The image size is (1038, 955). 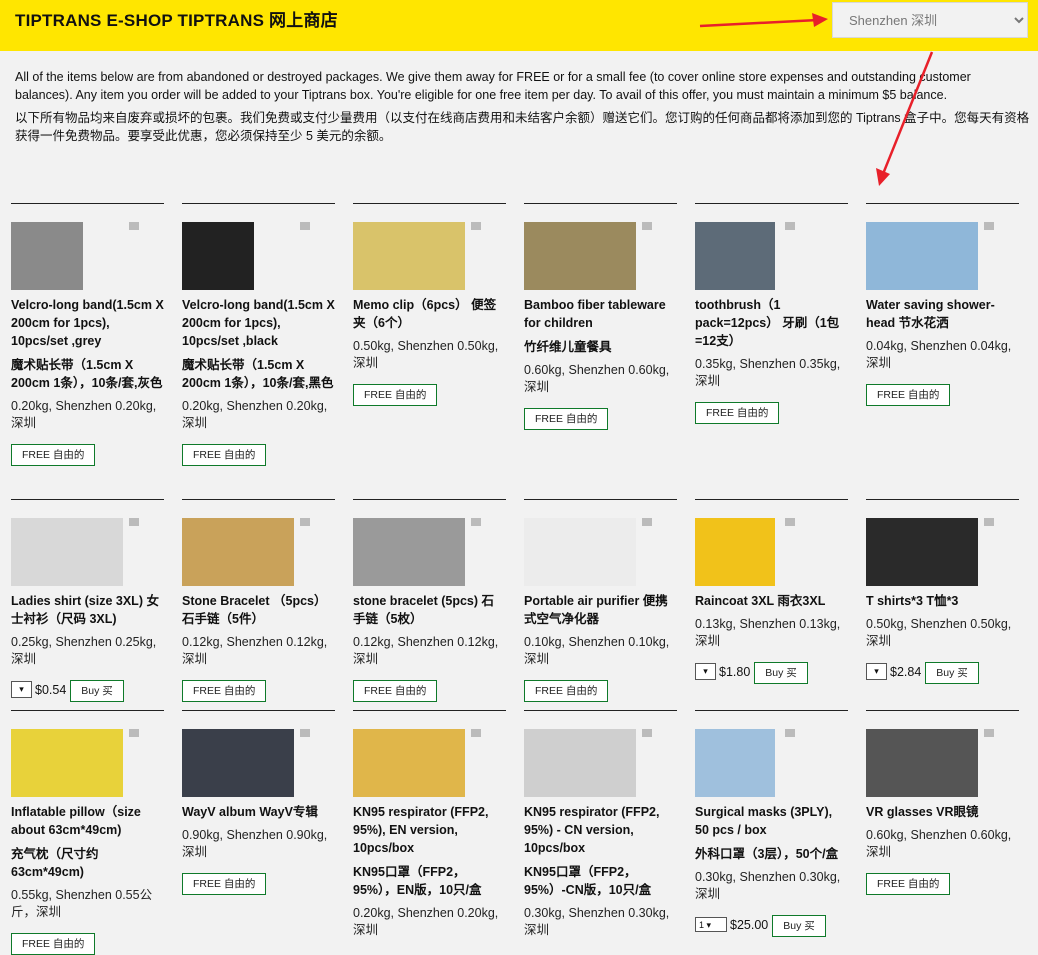 What do you see at coordinates (87, 610) in the screenshot?
I see `product-title: Ladies shirt (size 3XL) 女士衬衫（尺码 3XL)` at bounding box center [87, 610].